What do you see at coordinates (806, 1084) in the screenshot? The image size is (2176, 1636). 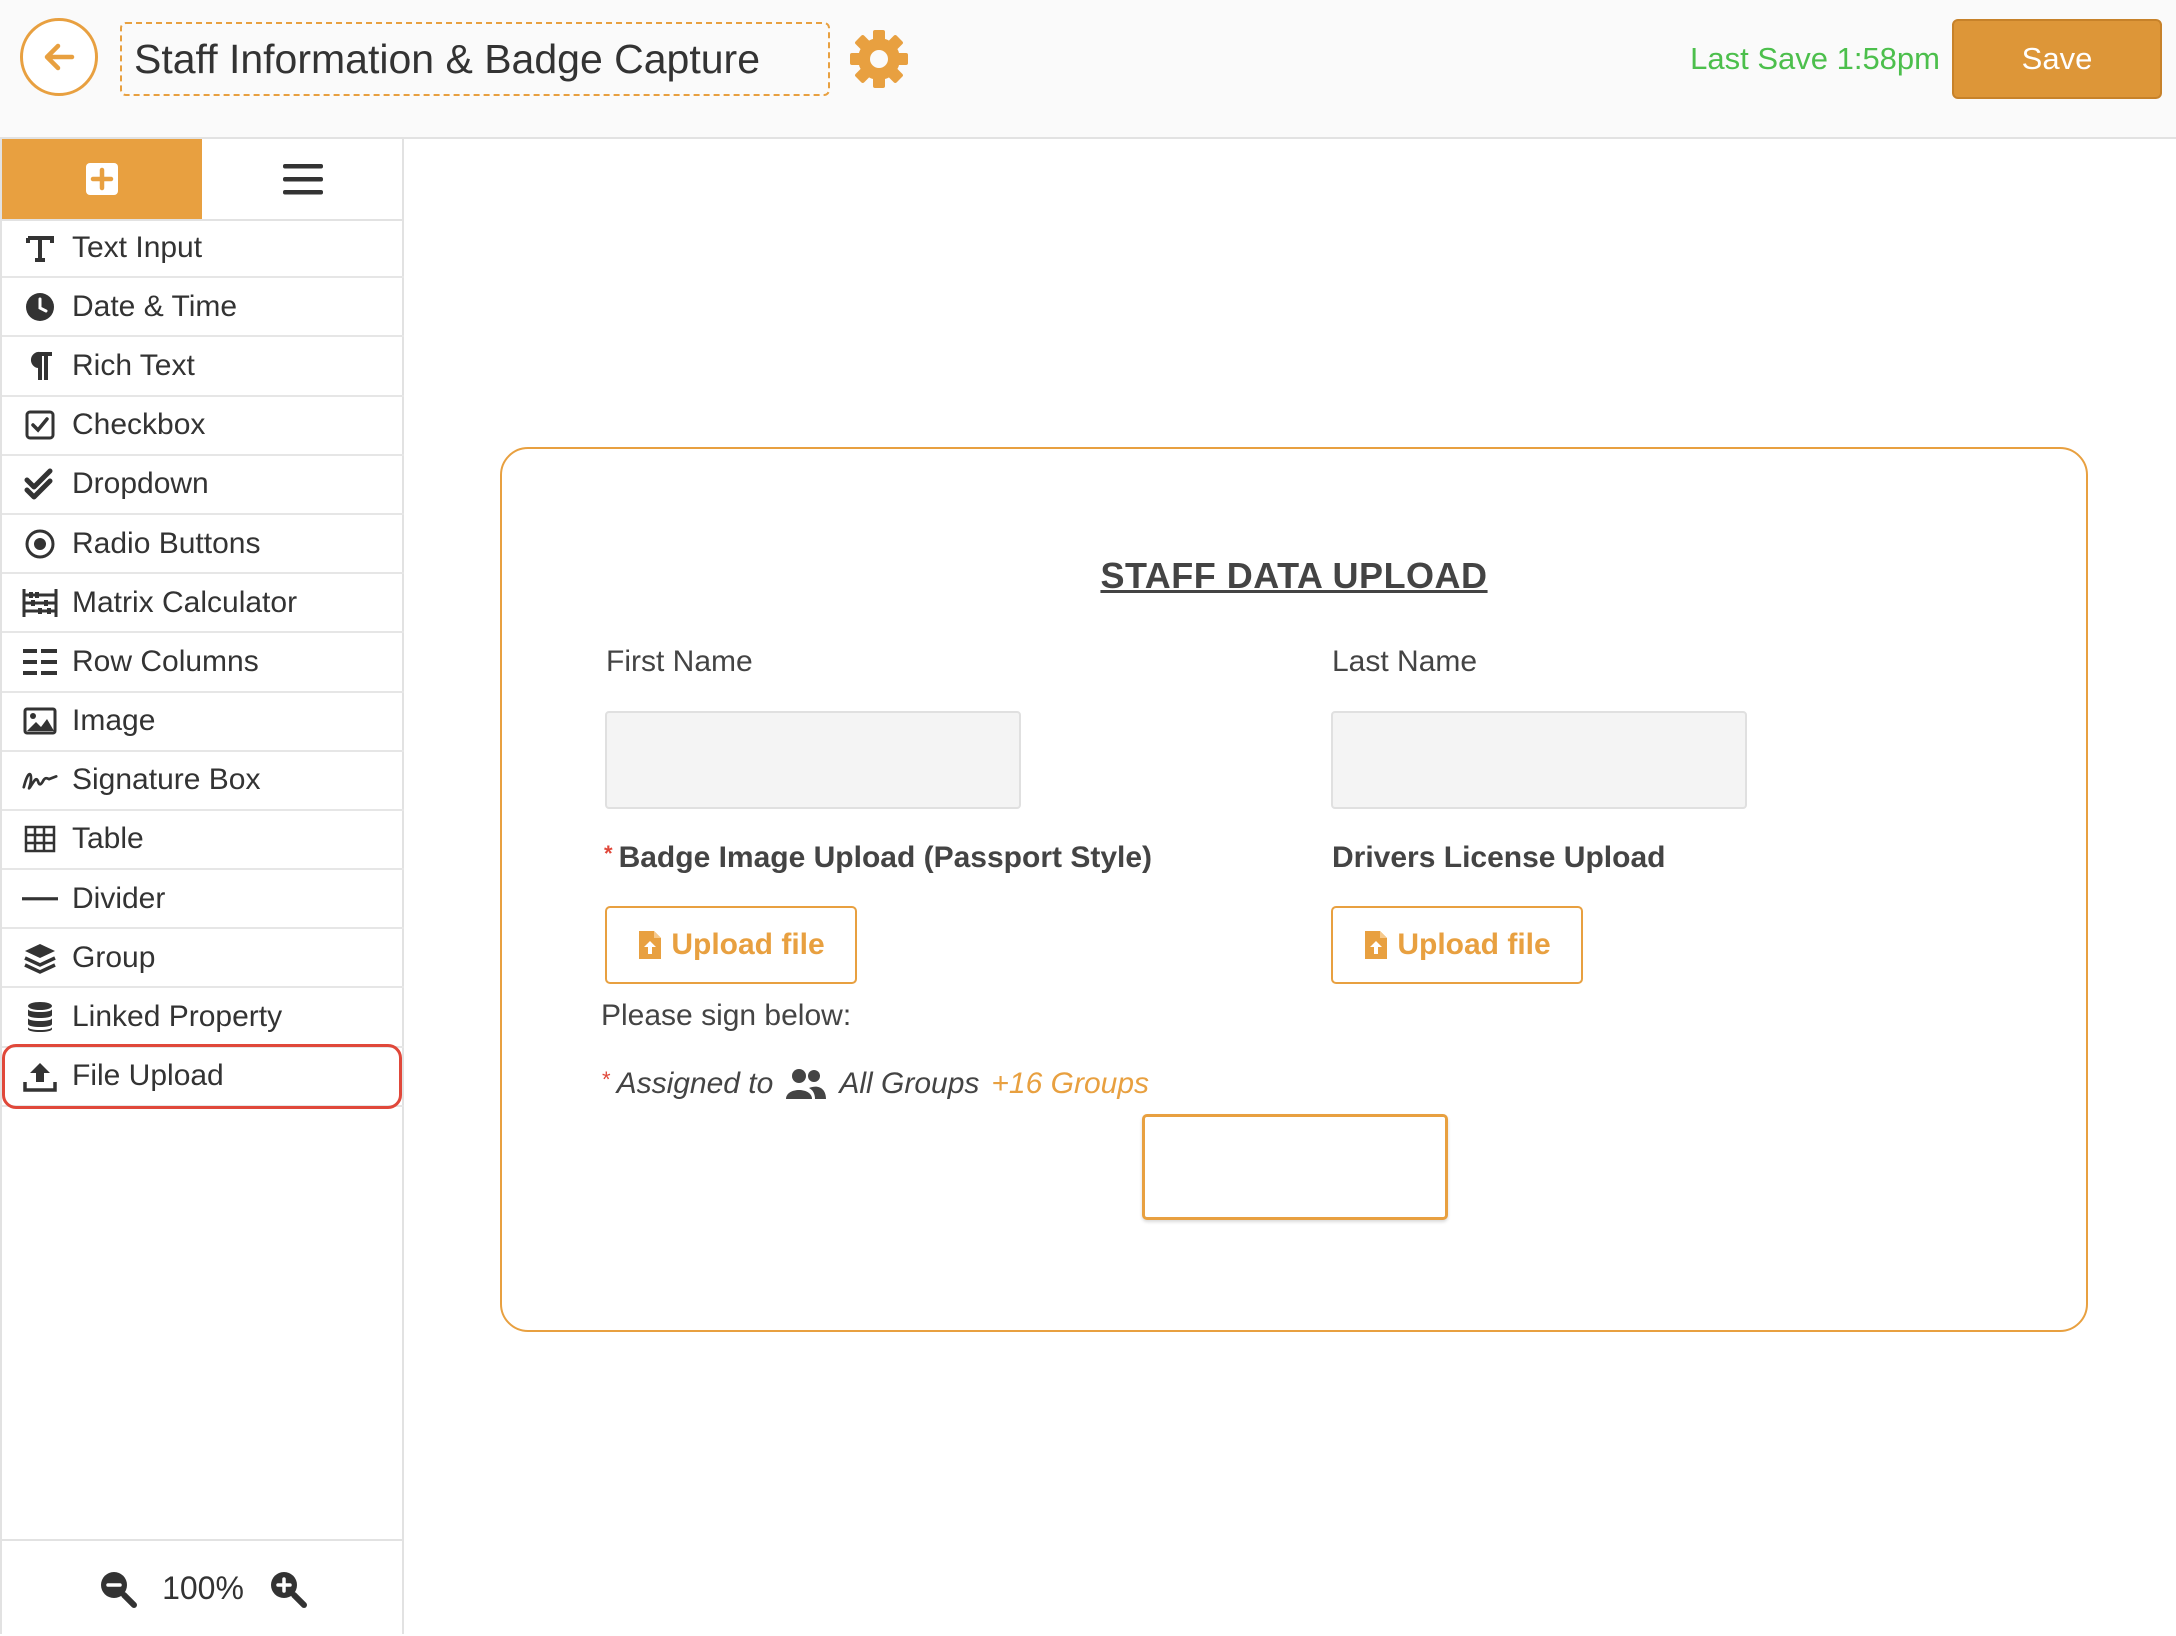 I see `users-icon` at bounding box center [806, 1084].